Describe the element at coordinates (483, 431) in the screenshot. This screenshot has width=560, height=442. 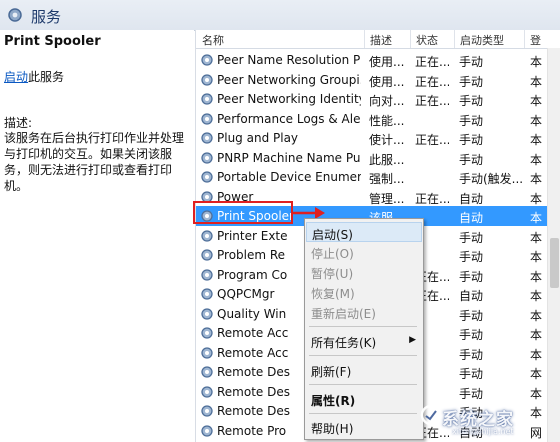
I see `watermark-url: xitongzhijia.net` at that location.